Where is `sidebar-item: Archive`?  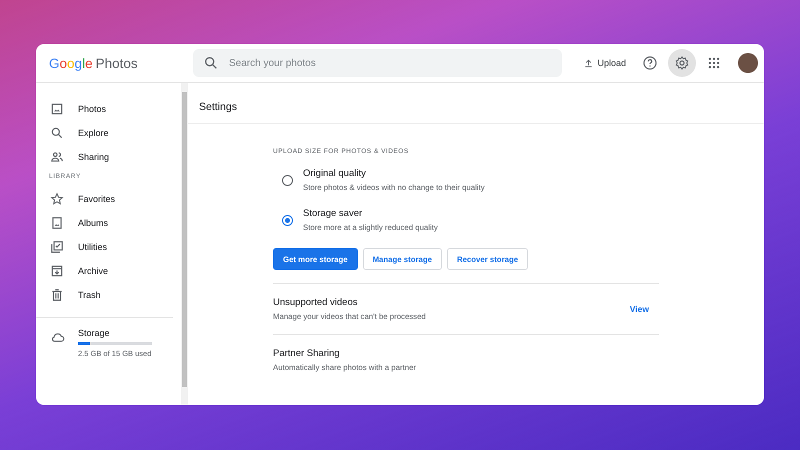
sidebar-item: Archive is located at coordinates (108, 271).